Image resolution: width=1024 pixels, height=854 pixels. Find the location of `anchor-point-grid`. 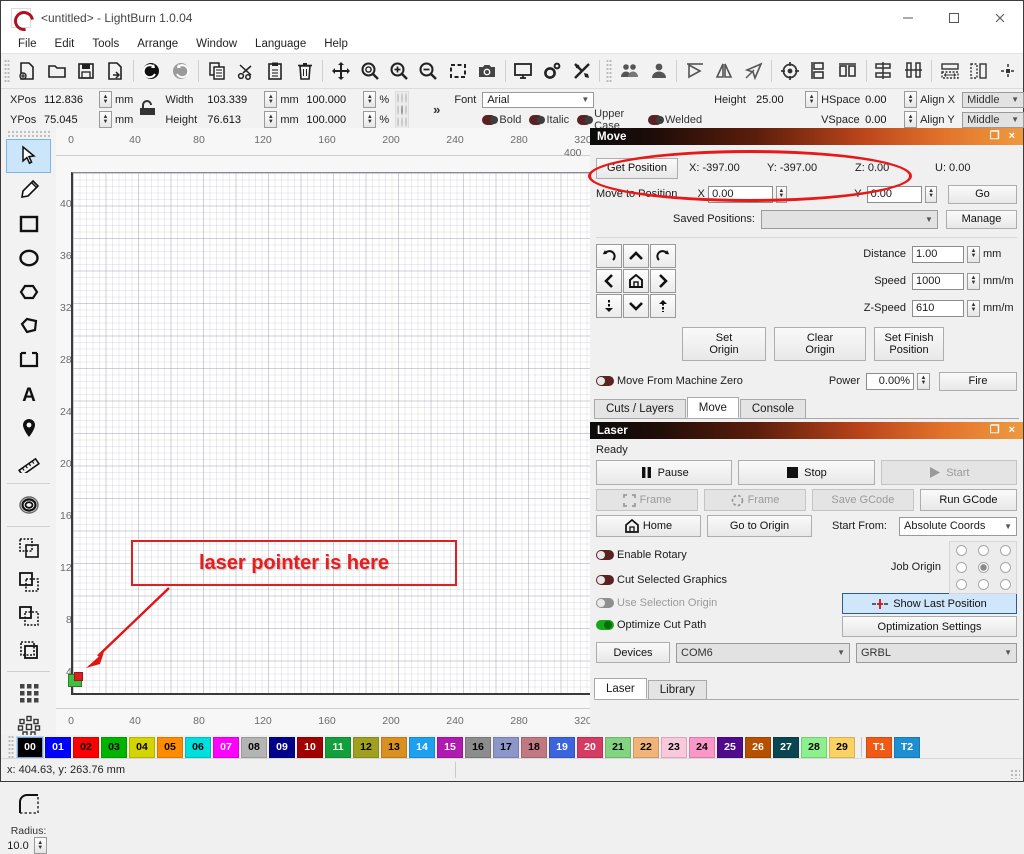

anchor-point-grid is located at coordinates (402, 109).